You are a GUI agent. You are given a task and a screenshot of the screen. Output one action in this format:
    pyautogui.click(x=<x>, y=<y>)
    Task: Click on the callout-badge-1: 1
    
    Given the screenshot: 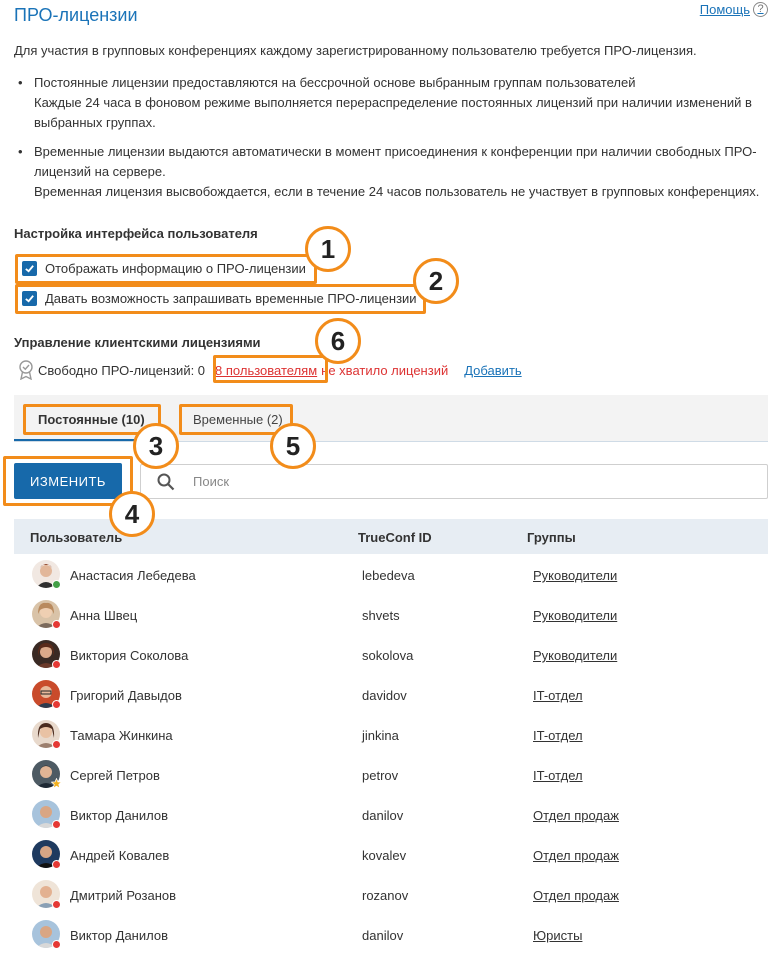 What is the action you would take?
    pyautogui.click(x=328, y=249)
    